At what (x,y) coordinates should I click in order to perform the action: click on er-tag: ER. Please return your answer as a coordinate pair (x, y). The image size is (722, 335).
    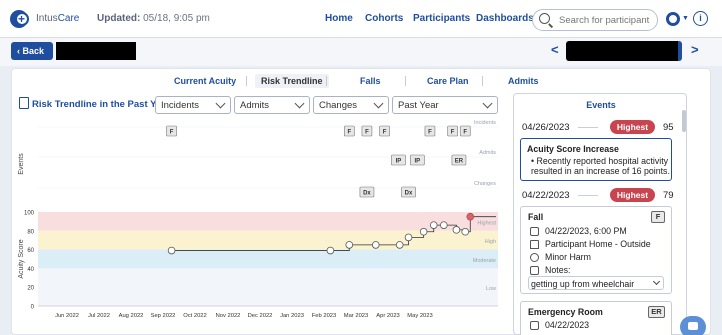
    Looking at the image, I should click on (656, 312).